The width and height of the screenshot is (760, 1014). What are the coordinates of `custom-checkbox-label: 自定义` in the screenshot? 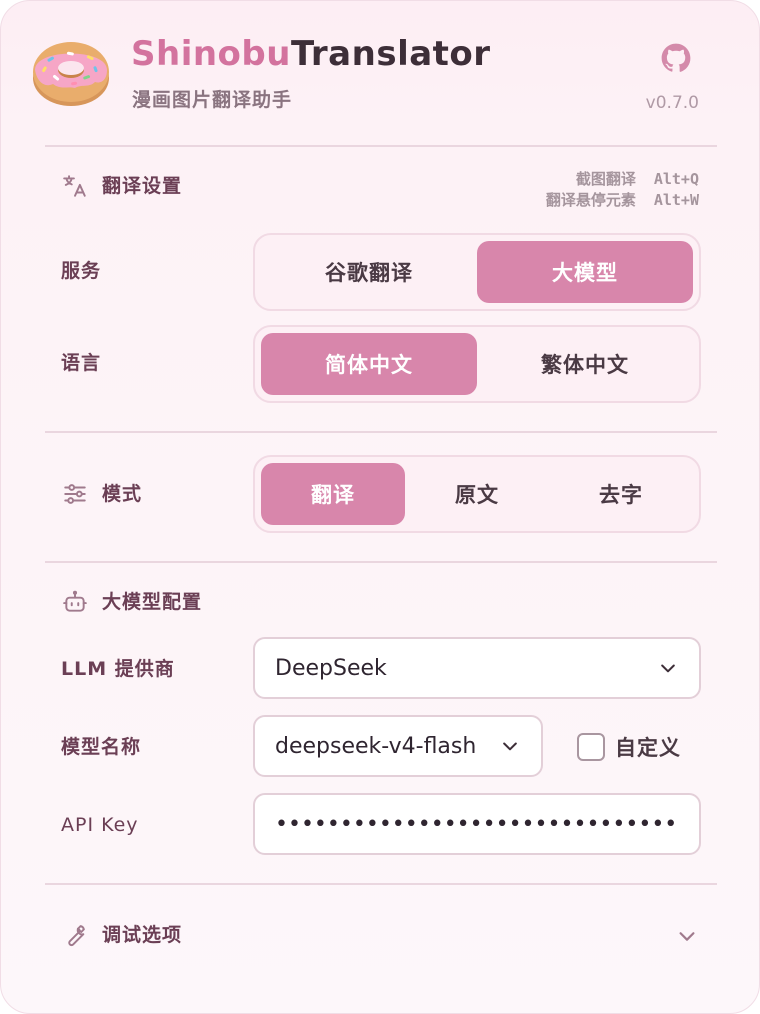 It's located at (648, 748).